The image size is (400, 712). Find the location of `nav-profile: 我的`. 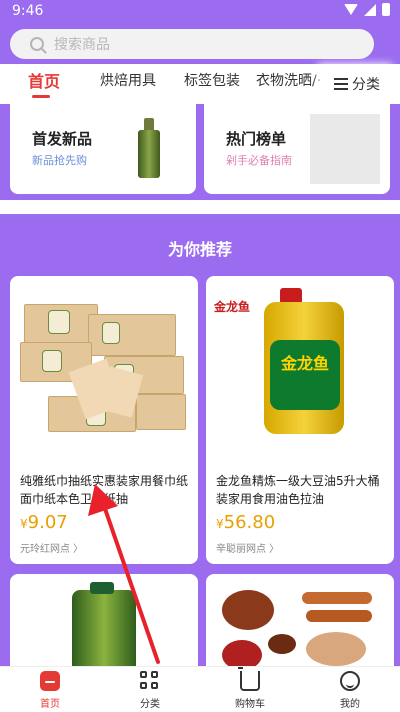

nav-profile: 我的 is located at coordinates (350, 690).